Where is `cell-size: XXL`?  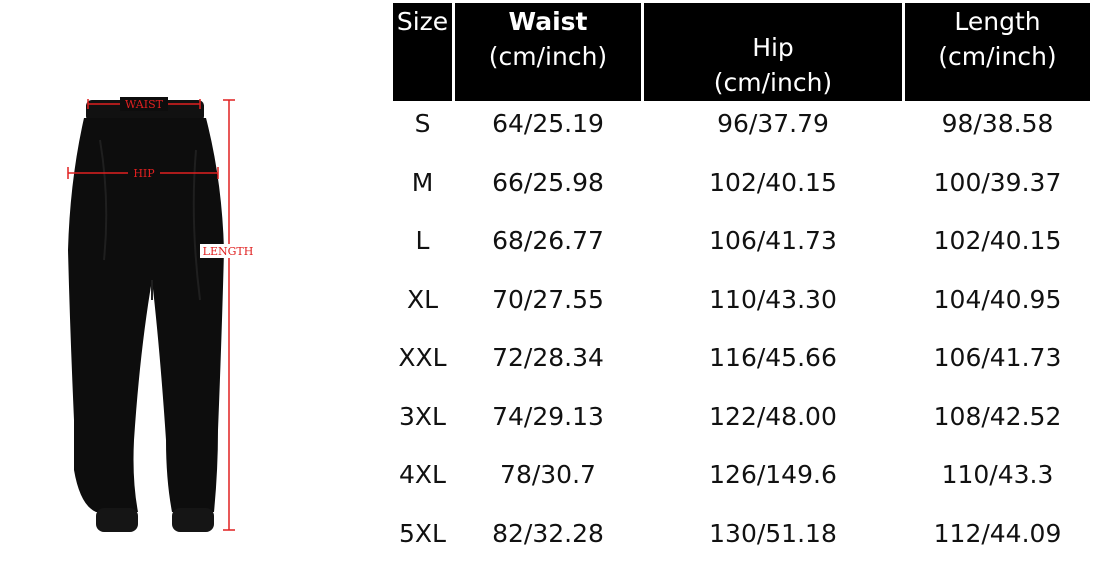 cell-size: XXL is located at coordinates (422, 357).